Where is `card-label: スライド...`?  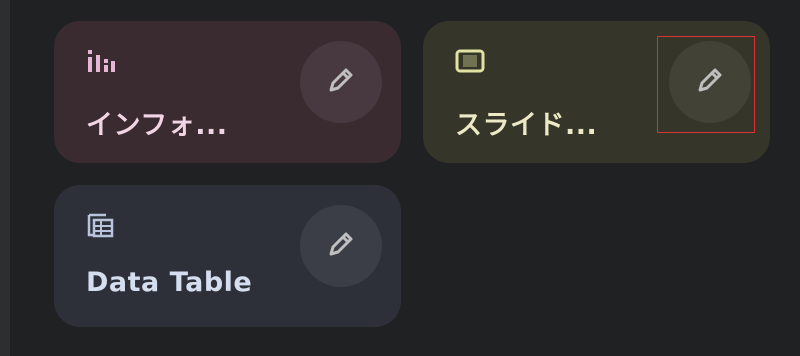 card-label: スライド... is located at coordinates (526, 125).